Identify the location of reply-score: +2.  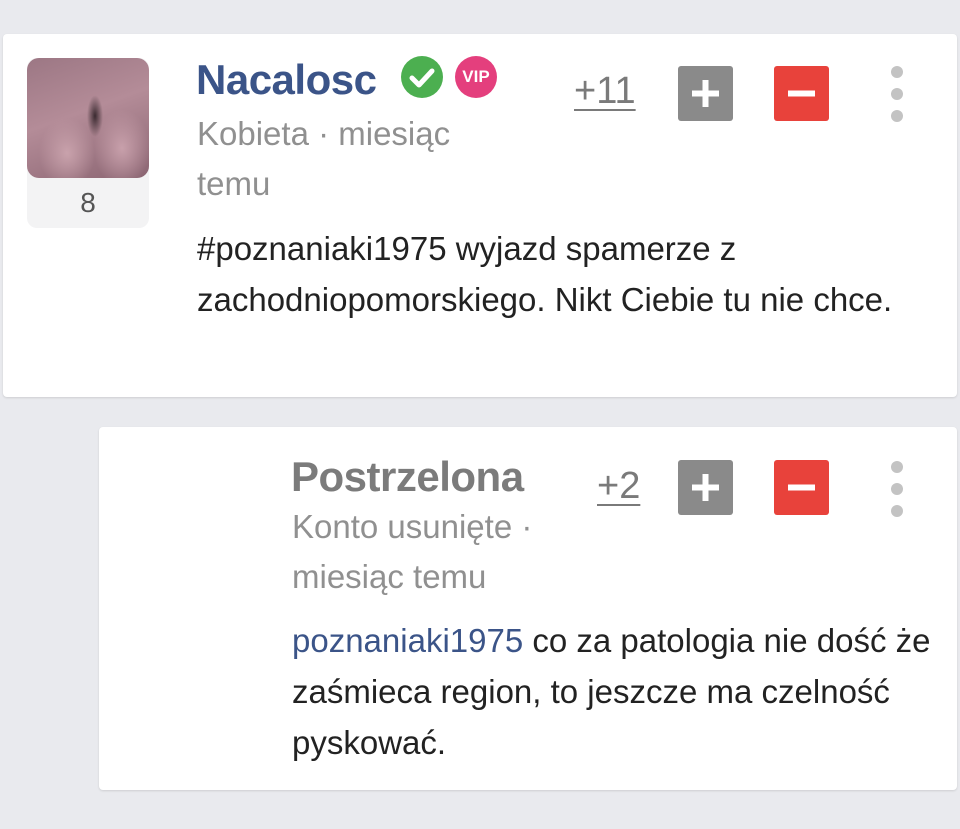
(618, 486).